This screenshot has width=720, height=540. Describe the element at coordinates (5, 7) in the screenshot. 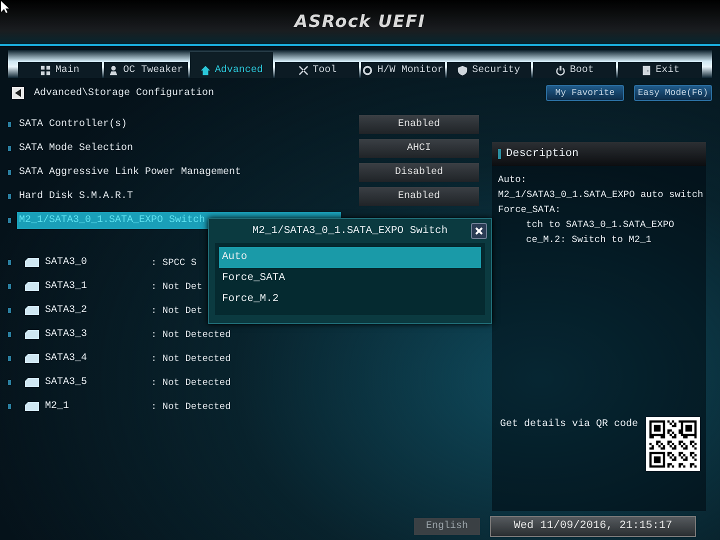

I see `mouse-pointer-icon` at that location.